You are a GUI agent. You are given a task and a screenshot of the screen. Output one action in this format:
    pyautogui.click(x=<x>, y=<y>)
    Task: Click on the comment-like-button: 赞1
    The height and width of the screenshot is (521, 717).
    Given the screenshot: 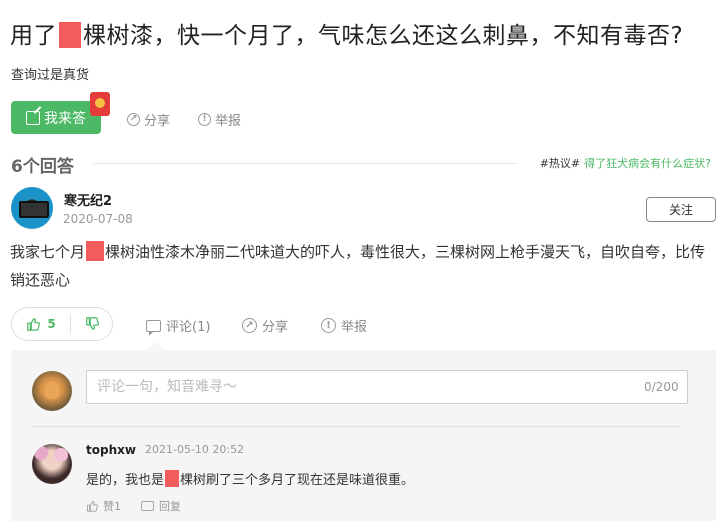 What is the action you would take?
    pyautogui.click(x=103, y=506)
    